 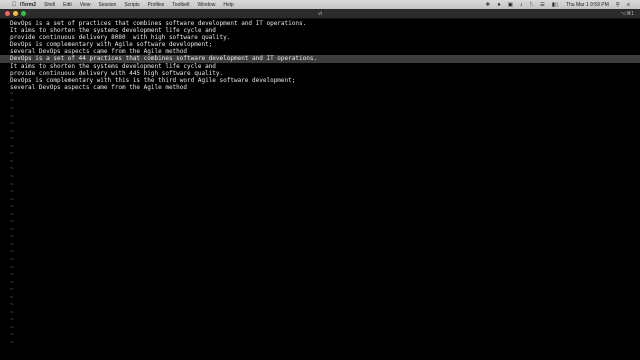 I want to click on screen-icon: ▣, so click(x=510, y=5).